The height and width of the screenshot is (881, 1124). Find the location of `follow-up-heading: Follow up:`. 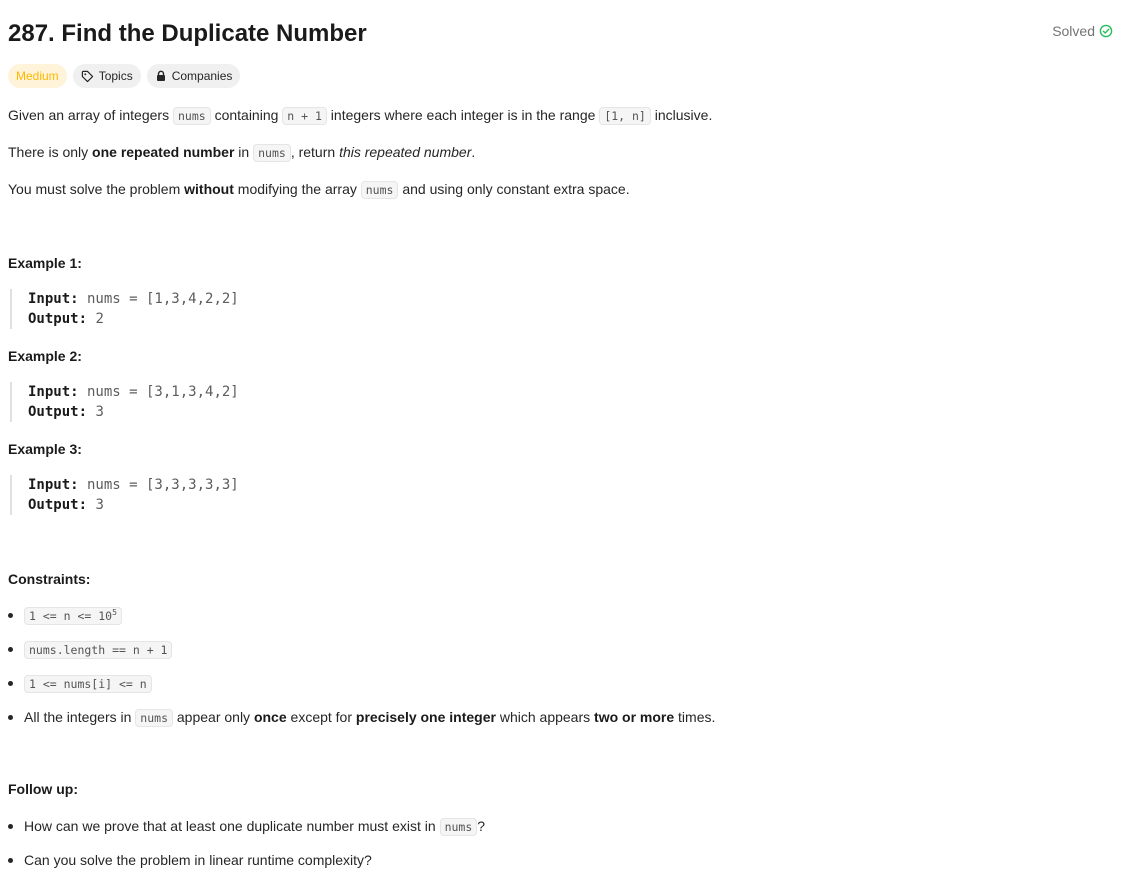

follow-up-heading: Follow up: is located at coordinates (43, 789).